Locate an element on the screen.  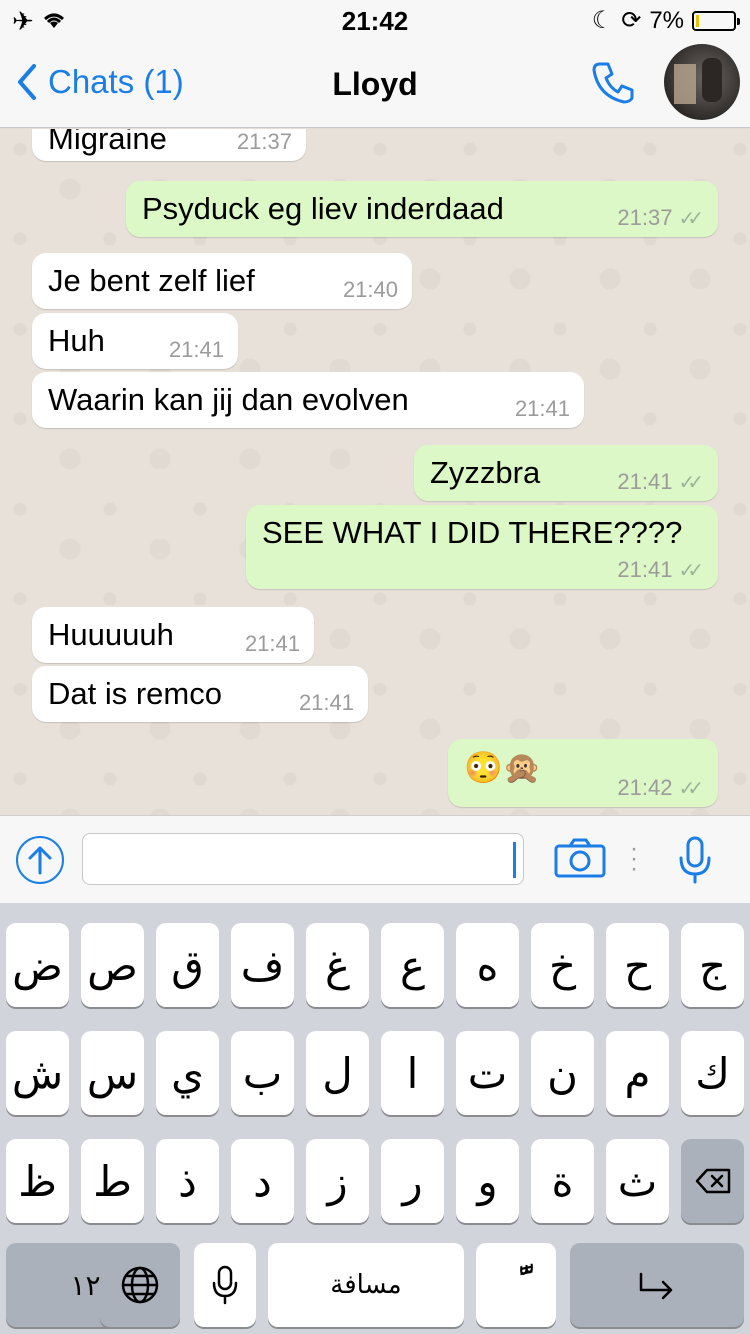
key-row3: ز is located at coordinates (337, 1181).